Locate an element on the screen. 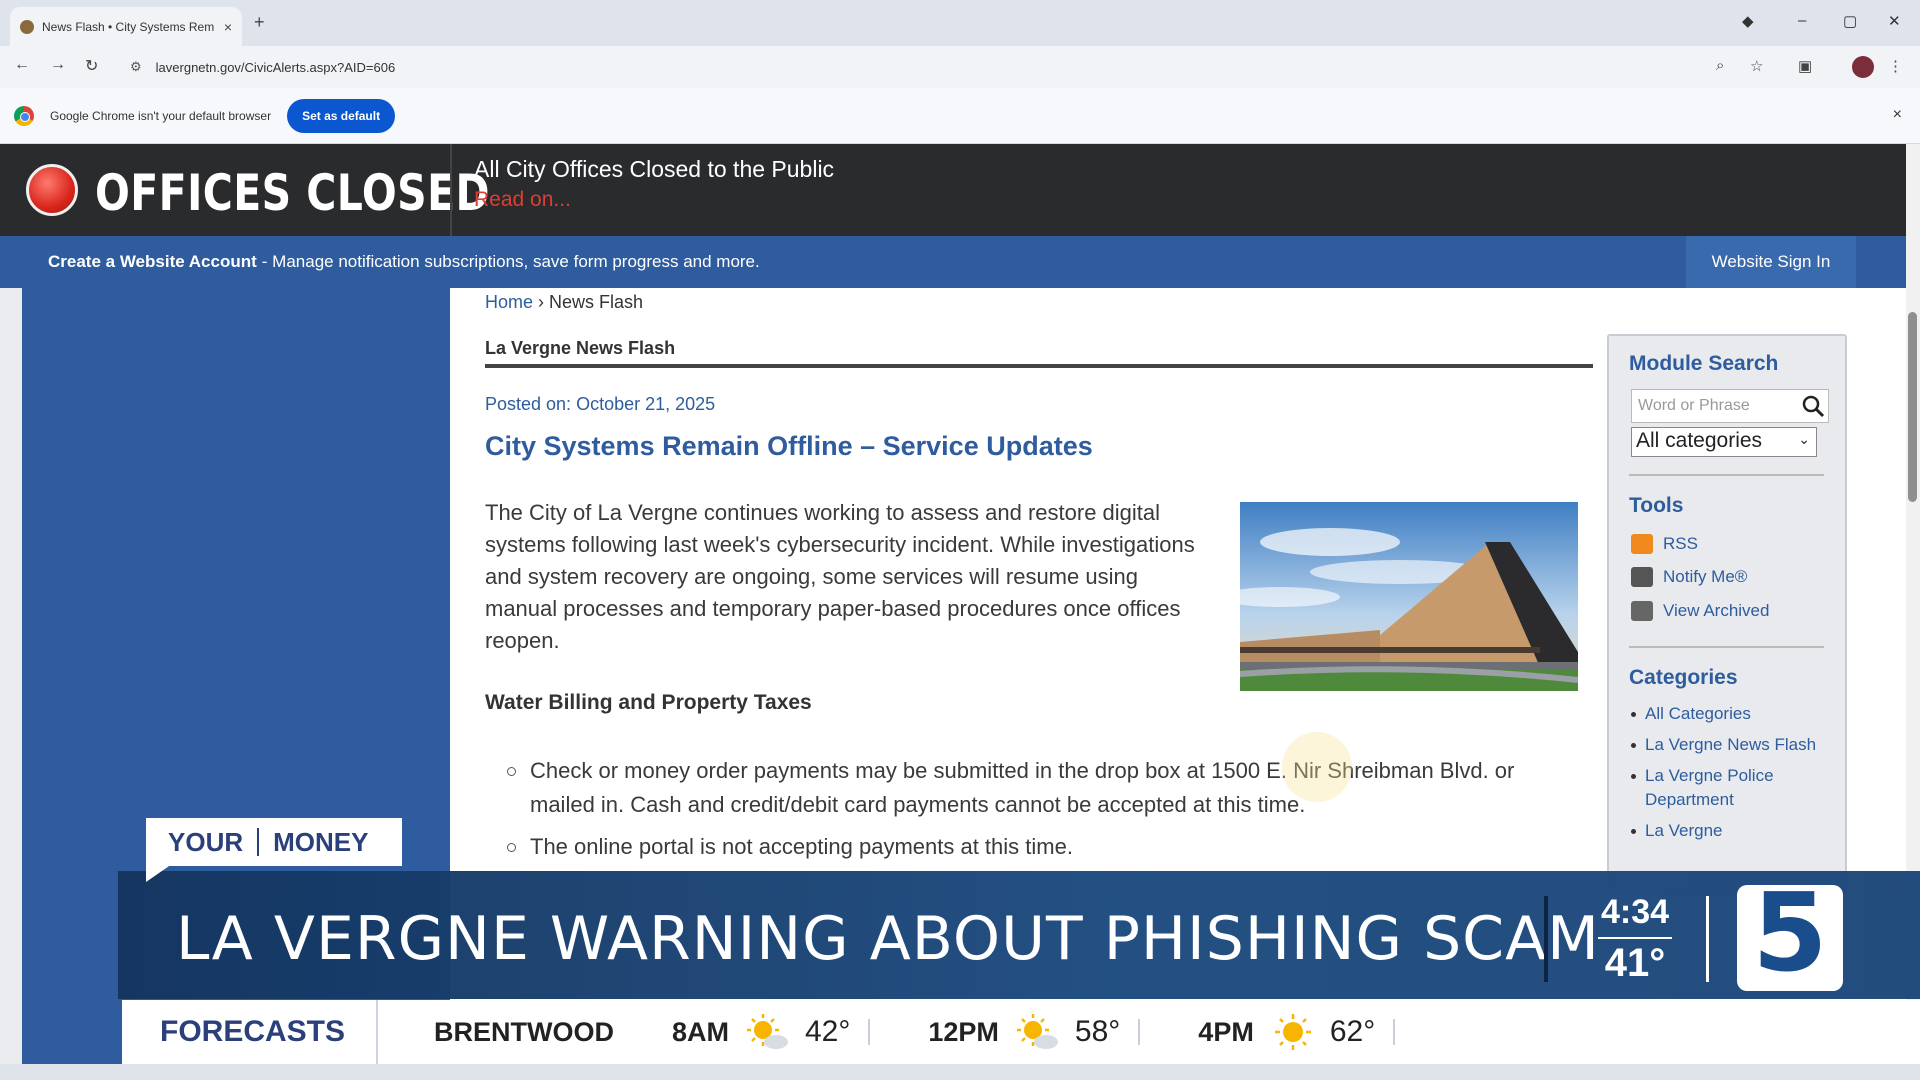 The image size is (1920, 1080). section-subhead: Water Billing and Property Taxes is located at coordinates (648, 702).